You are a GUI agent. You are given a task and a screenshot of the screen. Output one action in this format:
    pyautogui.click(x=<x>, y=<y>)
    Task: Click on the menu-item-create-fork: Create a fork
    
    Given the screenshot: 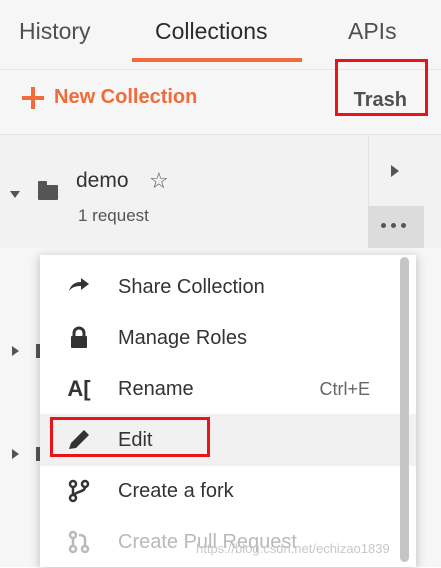 What is the action you would take?
    pyautogui.click(x=228, y=491)
    